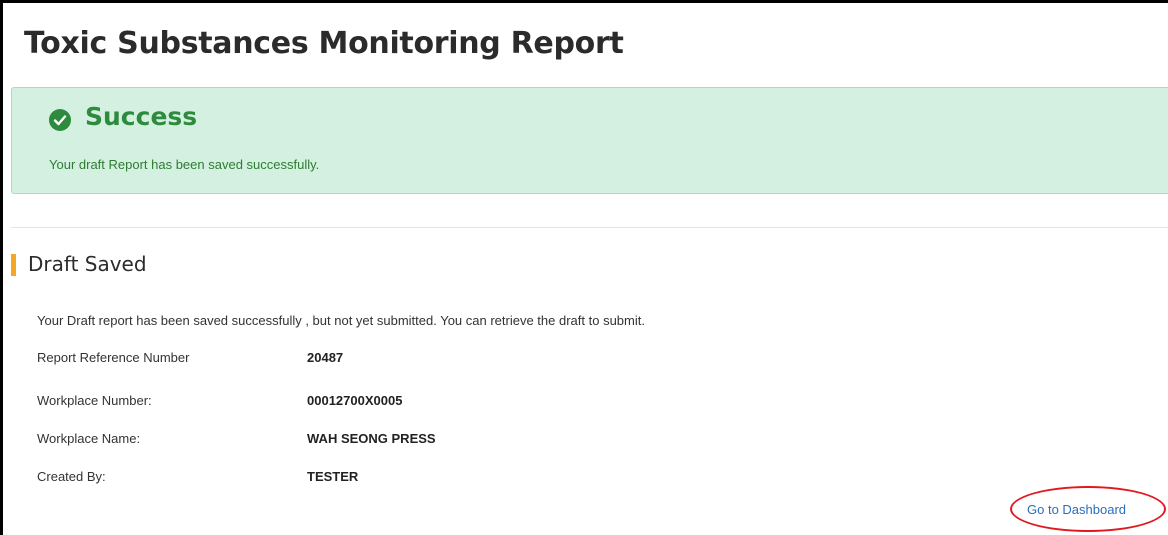  Describe the element at coordinates (324, 43) in the screenshot. I see `page-title: Toxic Substances Monitoring Report` at that location.